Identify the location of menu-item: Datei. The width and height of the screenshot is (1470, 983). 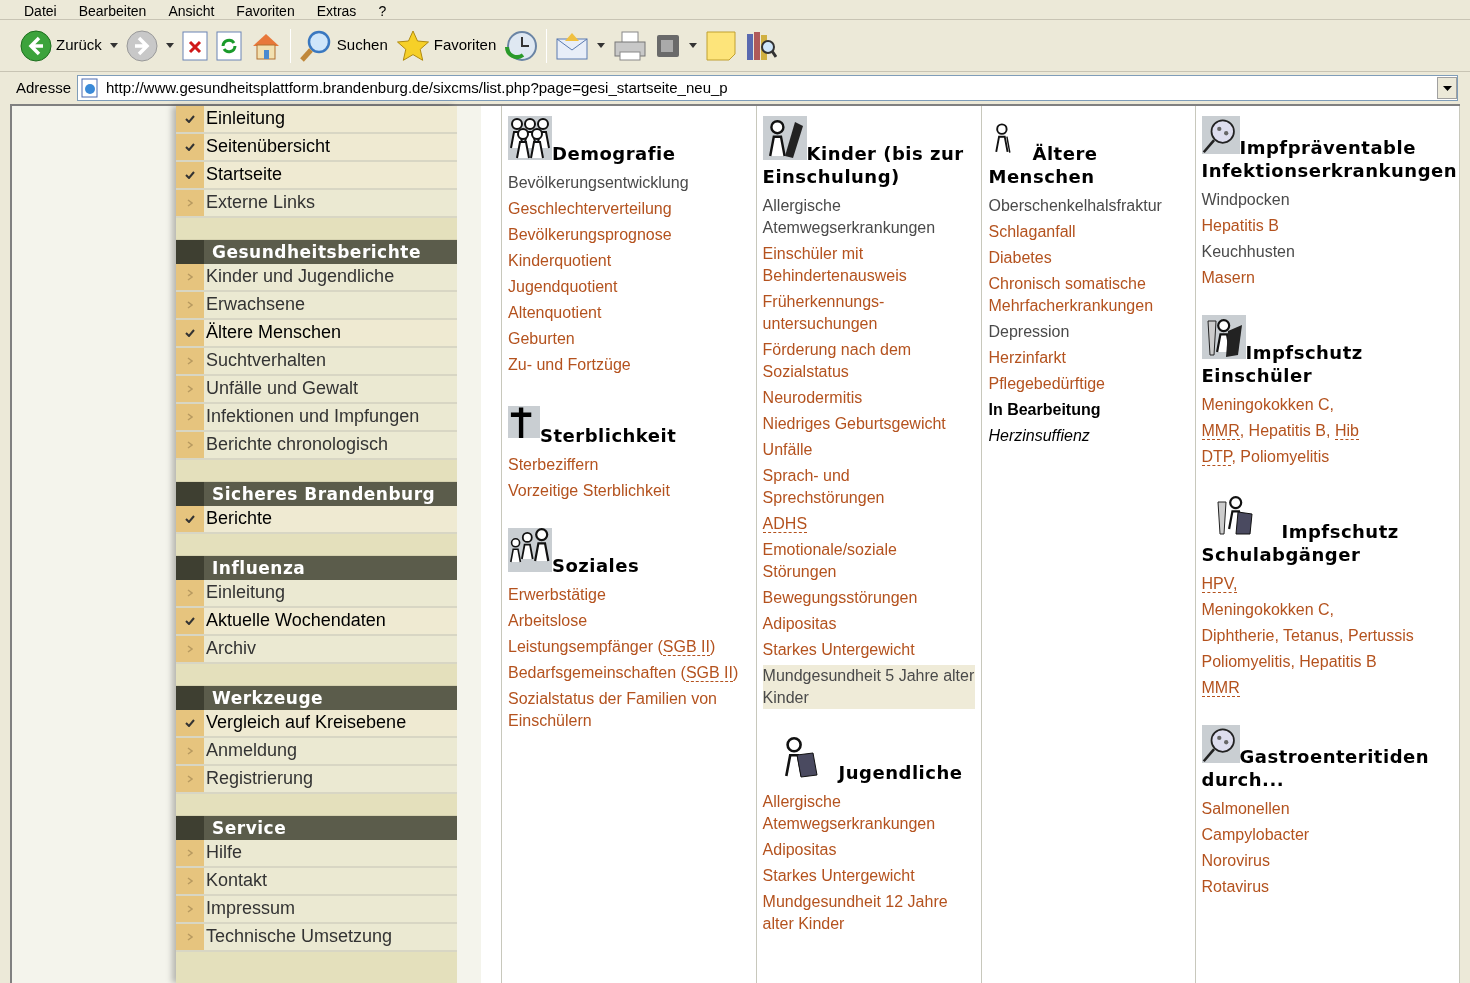
(40, 11).